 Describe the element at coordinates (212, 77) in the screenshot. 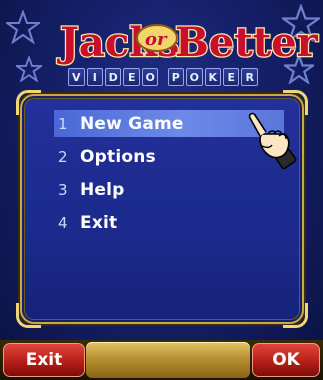

I see `logo-subtitle-letter: K` at that location.